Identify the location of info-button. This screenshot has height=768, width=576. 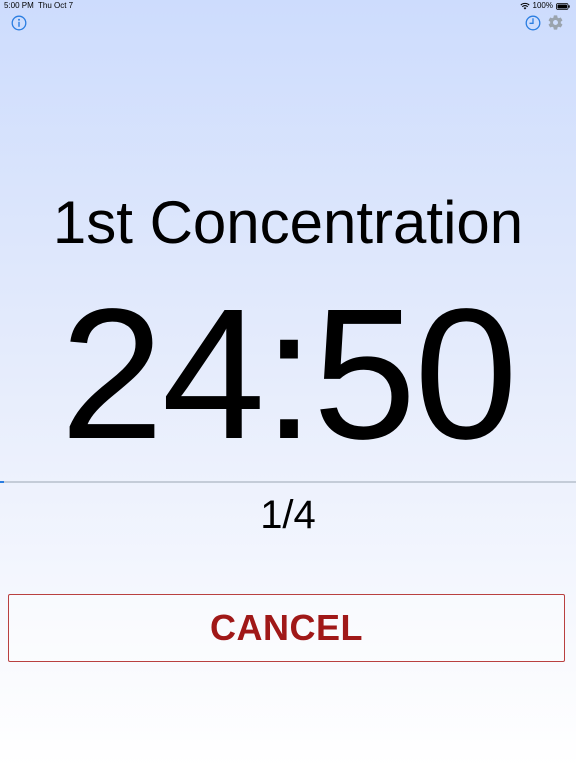
(19, 25).